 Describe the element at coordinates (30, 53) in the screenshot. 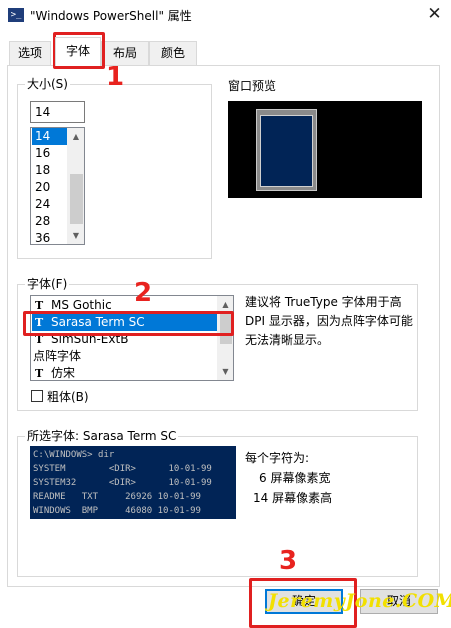

I see `tab-options: 选项` at that location.